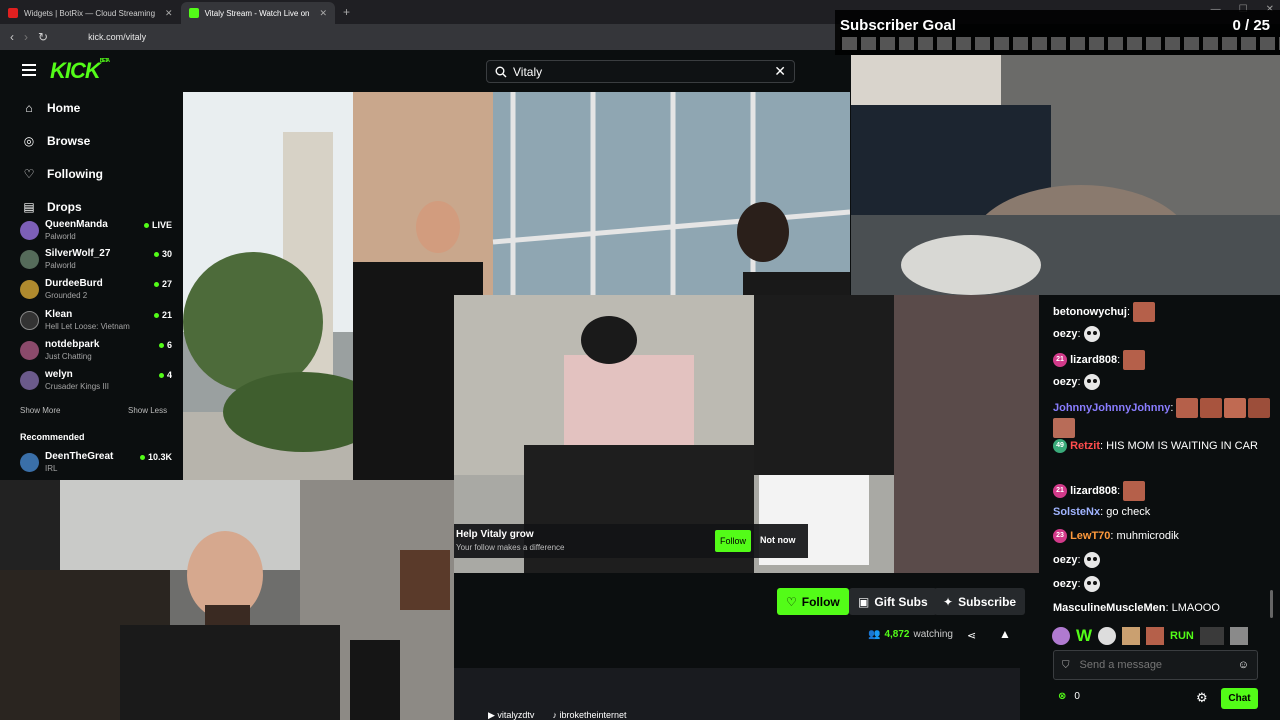  What do you see at coordinates (117, 37) in the screenshot?
I see `url-text: kick.com/vitaly` at bounding box center [117, 37].